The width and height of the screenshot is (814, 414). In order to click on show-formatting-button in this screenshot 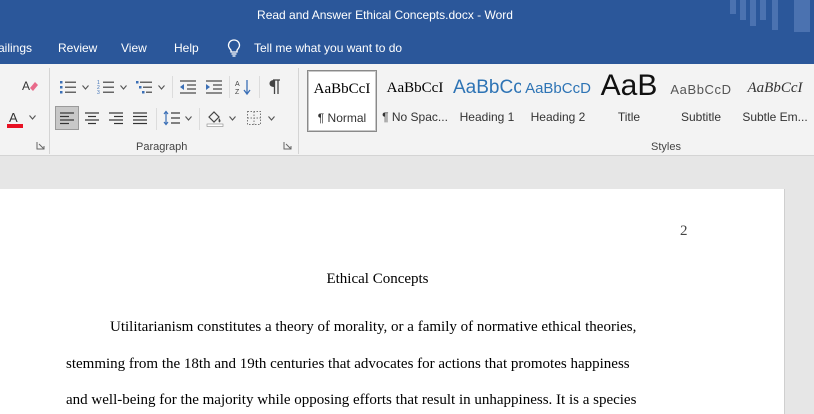, I will do `click(275, 87)`.